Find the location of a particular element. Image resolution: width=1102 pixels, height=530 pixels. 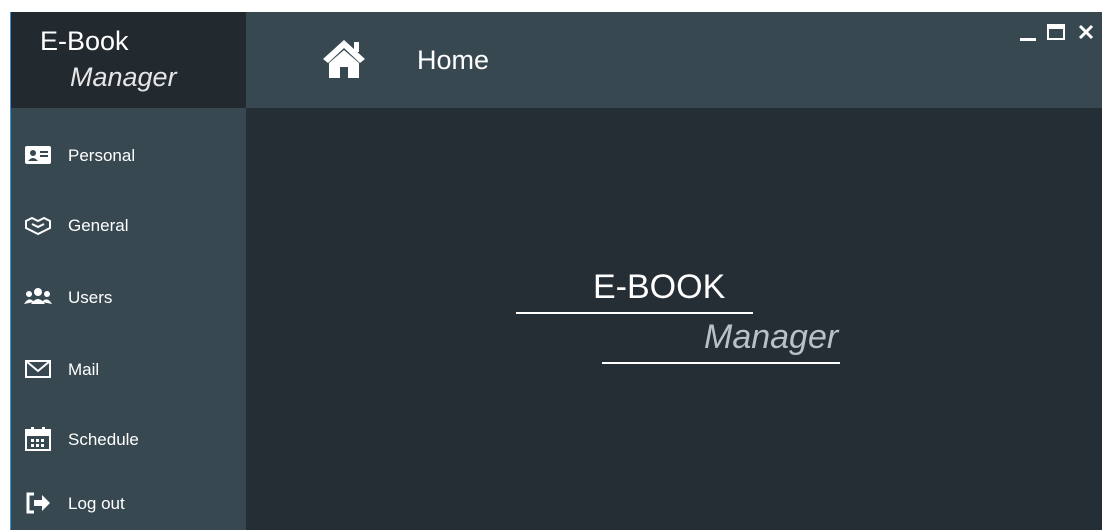

minimize-icon is located at coordinates (1029, 33).